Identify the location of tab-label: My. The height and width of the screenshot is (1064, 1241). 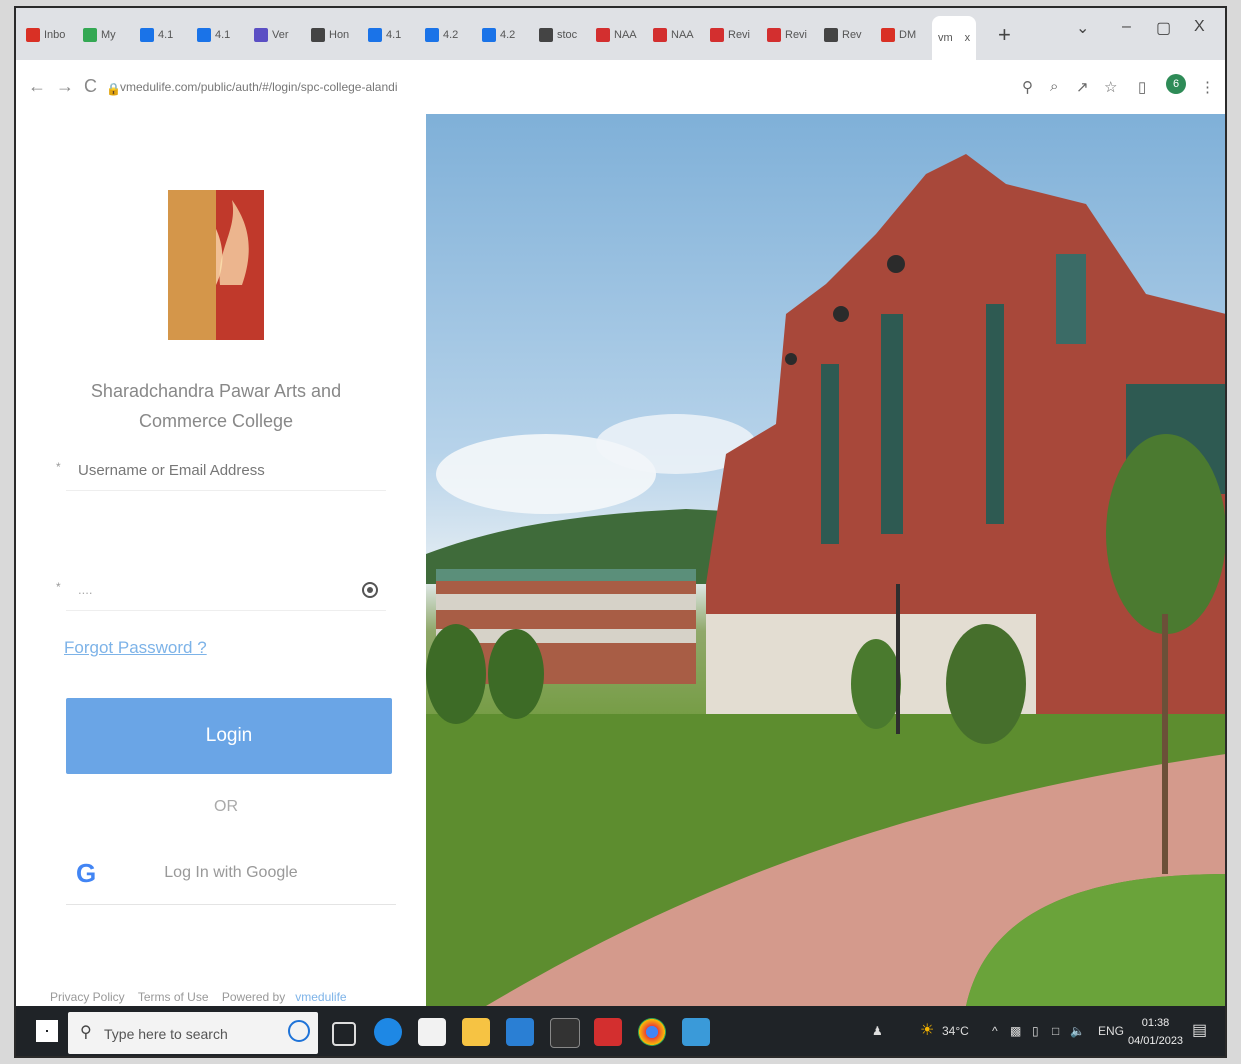
(108, 35).